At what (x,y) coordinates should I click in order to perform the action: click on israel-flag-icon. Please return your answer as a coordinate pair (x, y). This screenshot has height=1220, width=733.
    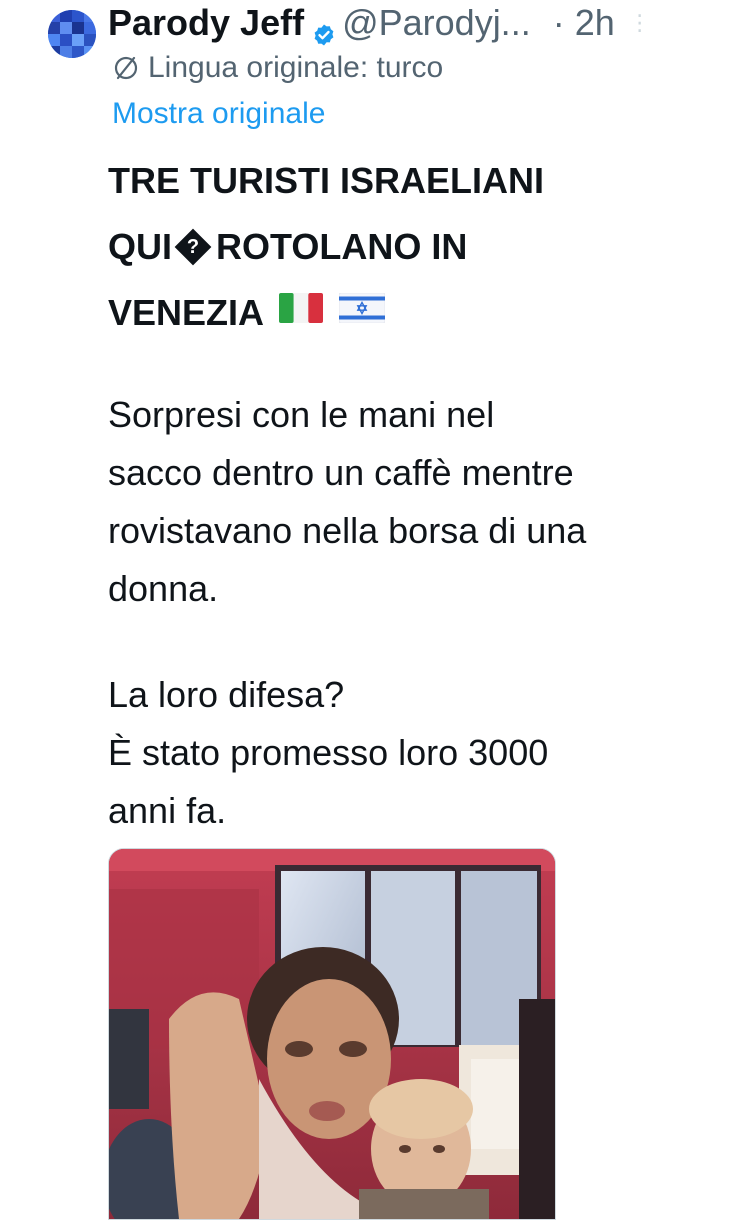
    Looking at the image, I should click on (362, 311).